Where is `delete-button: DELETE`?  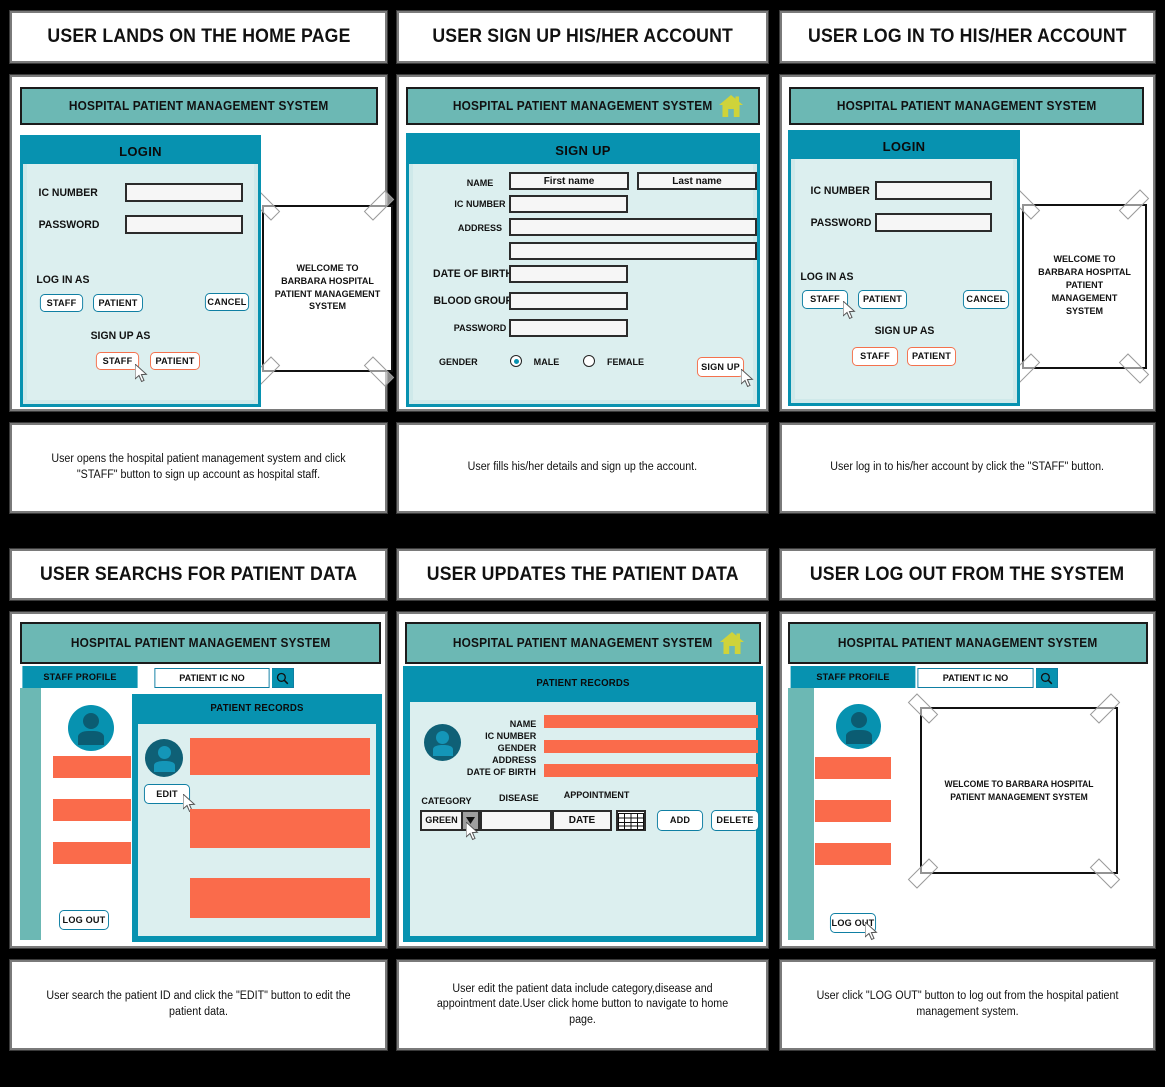 delete-button: DELETE is located at coordinates (735, 820).